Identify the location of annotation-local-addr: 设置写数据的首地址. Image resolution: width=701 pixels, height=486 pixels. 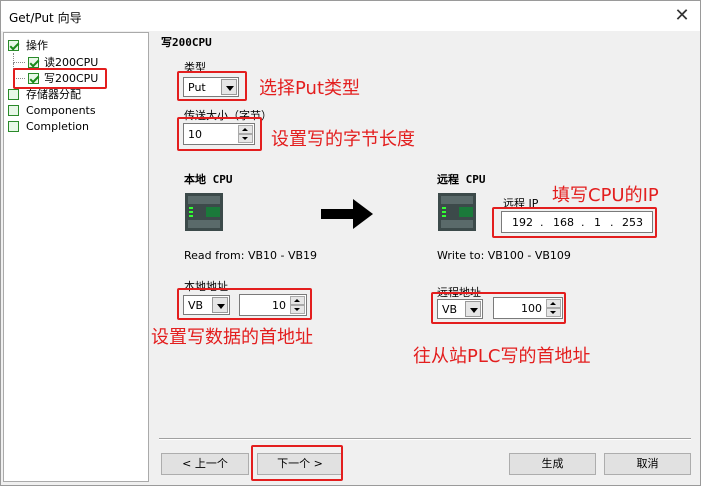
(232, 337).